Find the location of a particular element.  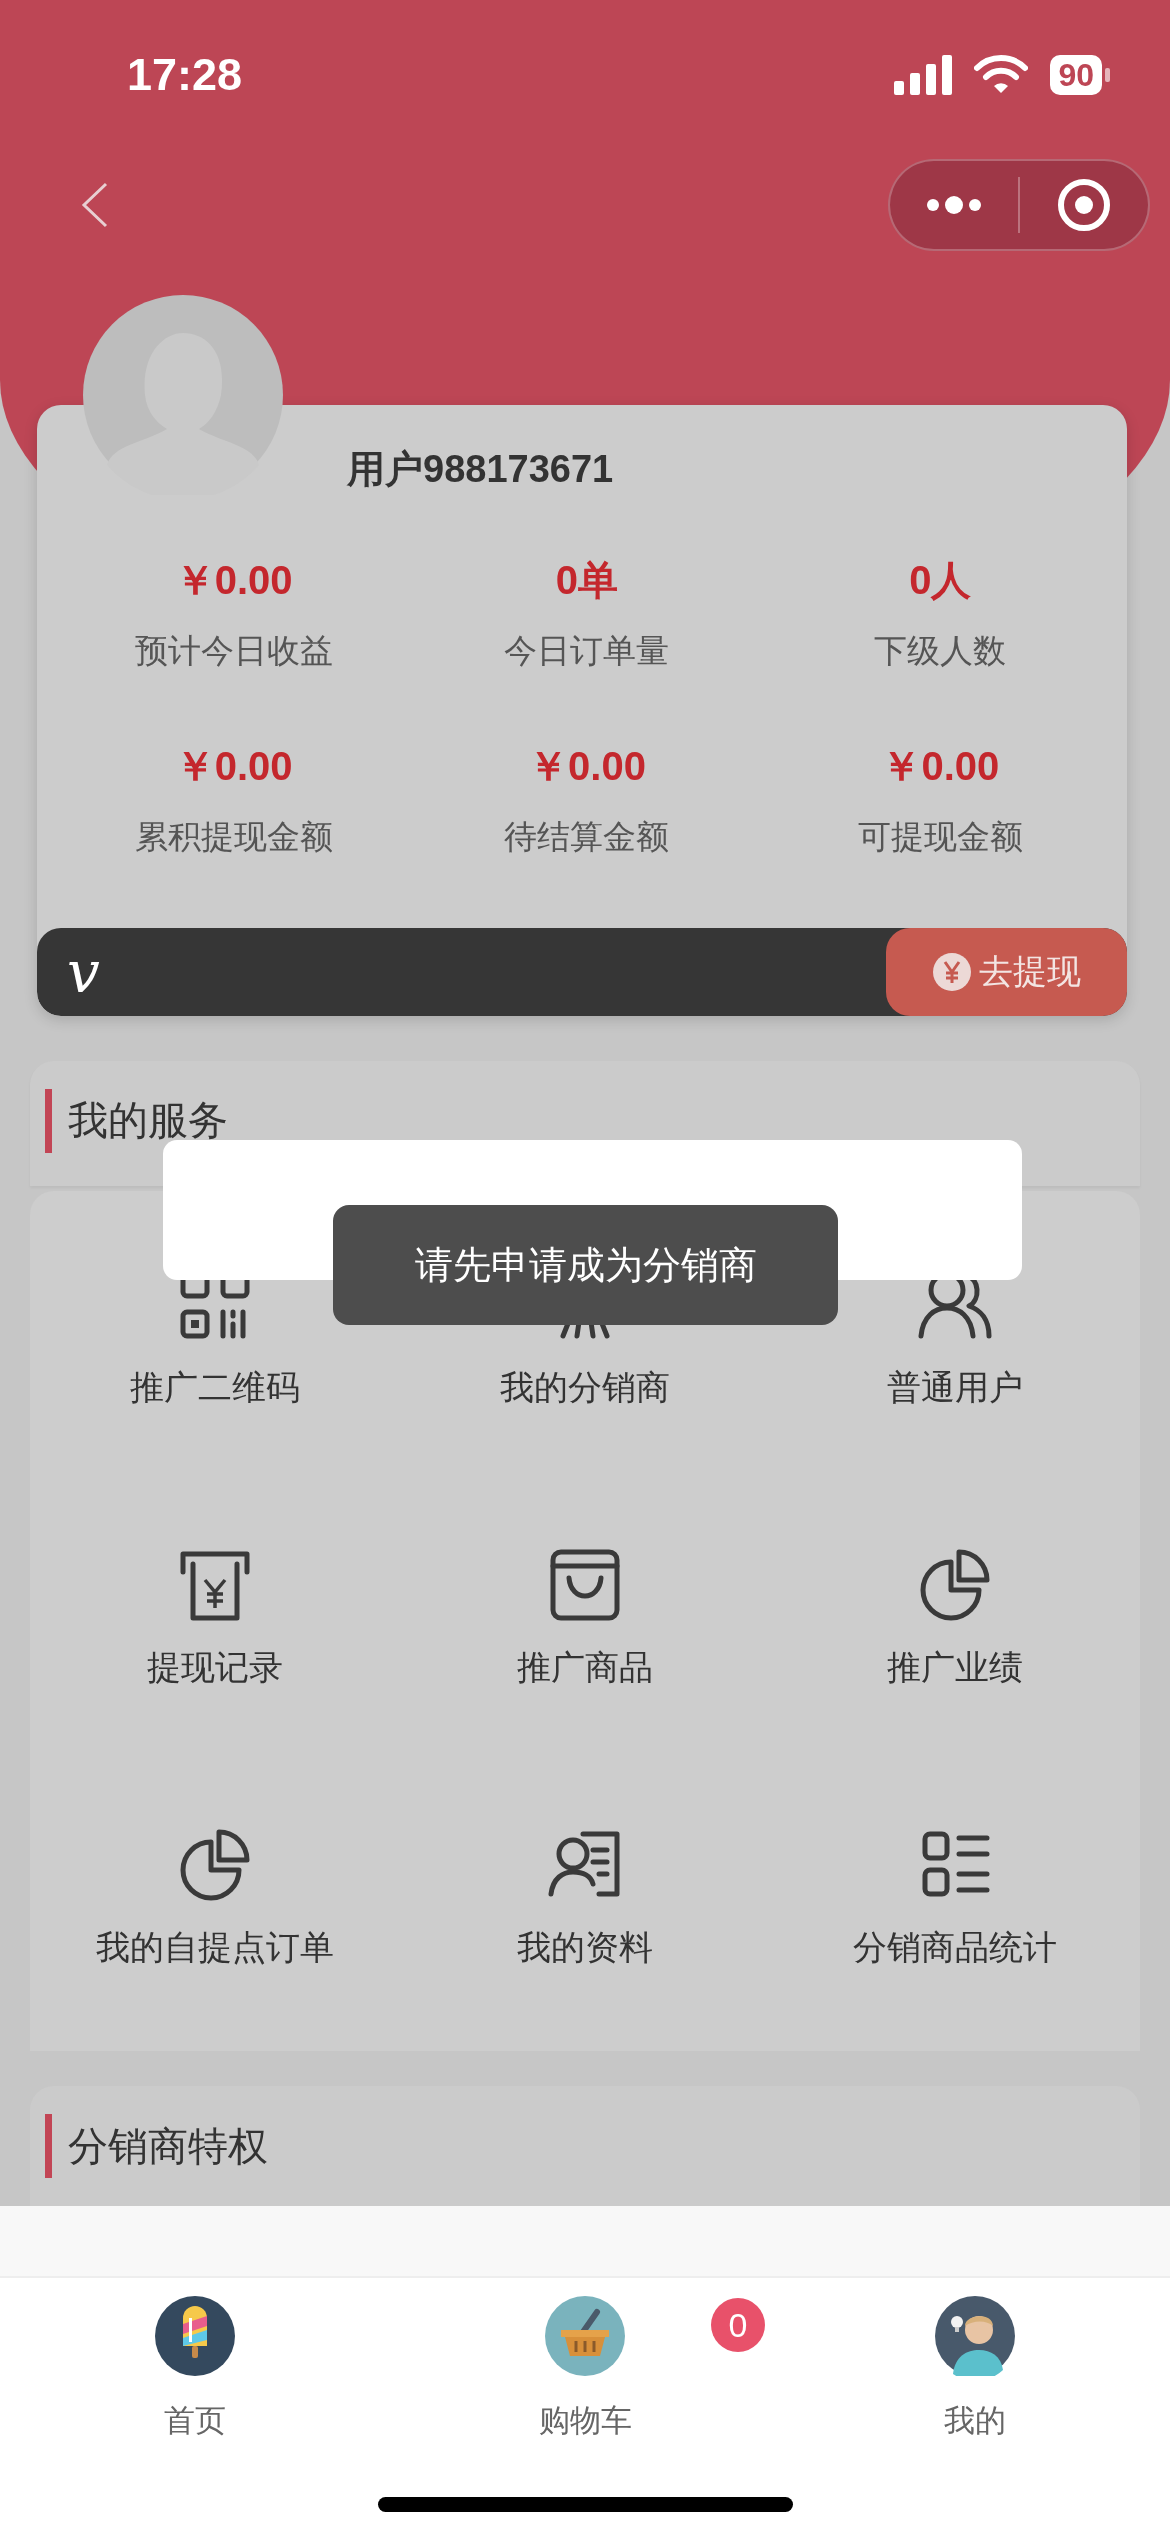

person-avatar-icon is located at coordinates (975, 2336).